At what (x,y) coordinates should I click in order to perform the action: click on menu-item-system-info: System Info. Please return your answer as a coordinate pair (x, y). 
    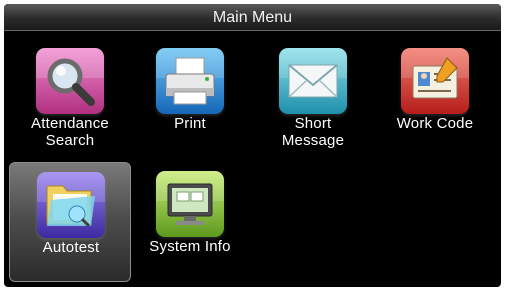
    Looking at the image, I should click on (190, 222).